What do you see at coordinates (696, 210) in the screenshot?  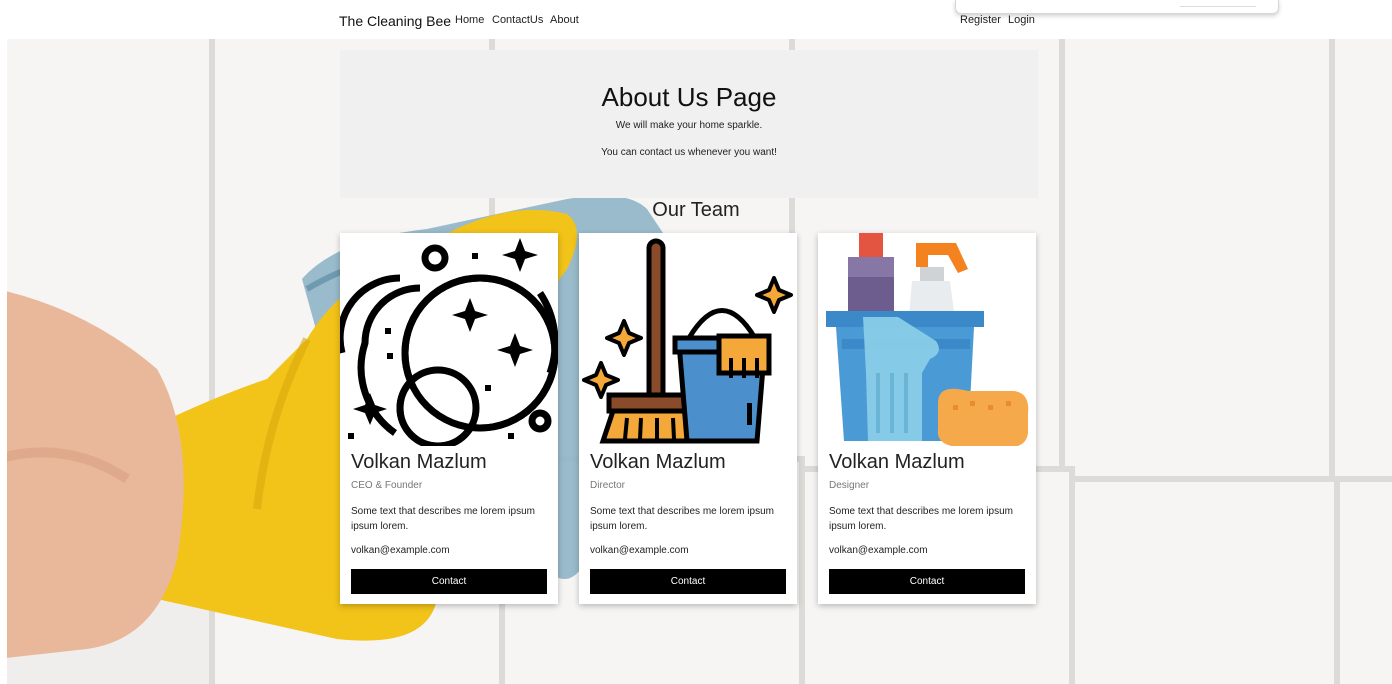 I see `team-heading: Our Team` at bounding box center [696, 210].